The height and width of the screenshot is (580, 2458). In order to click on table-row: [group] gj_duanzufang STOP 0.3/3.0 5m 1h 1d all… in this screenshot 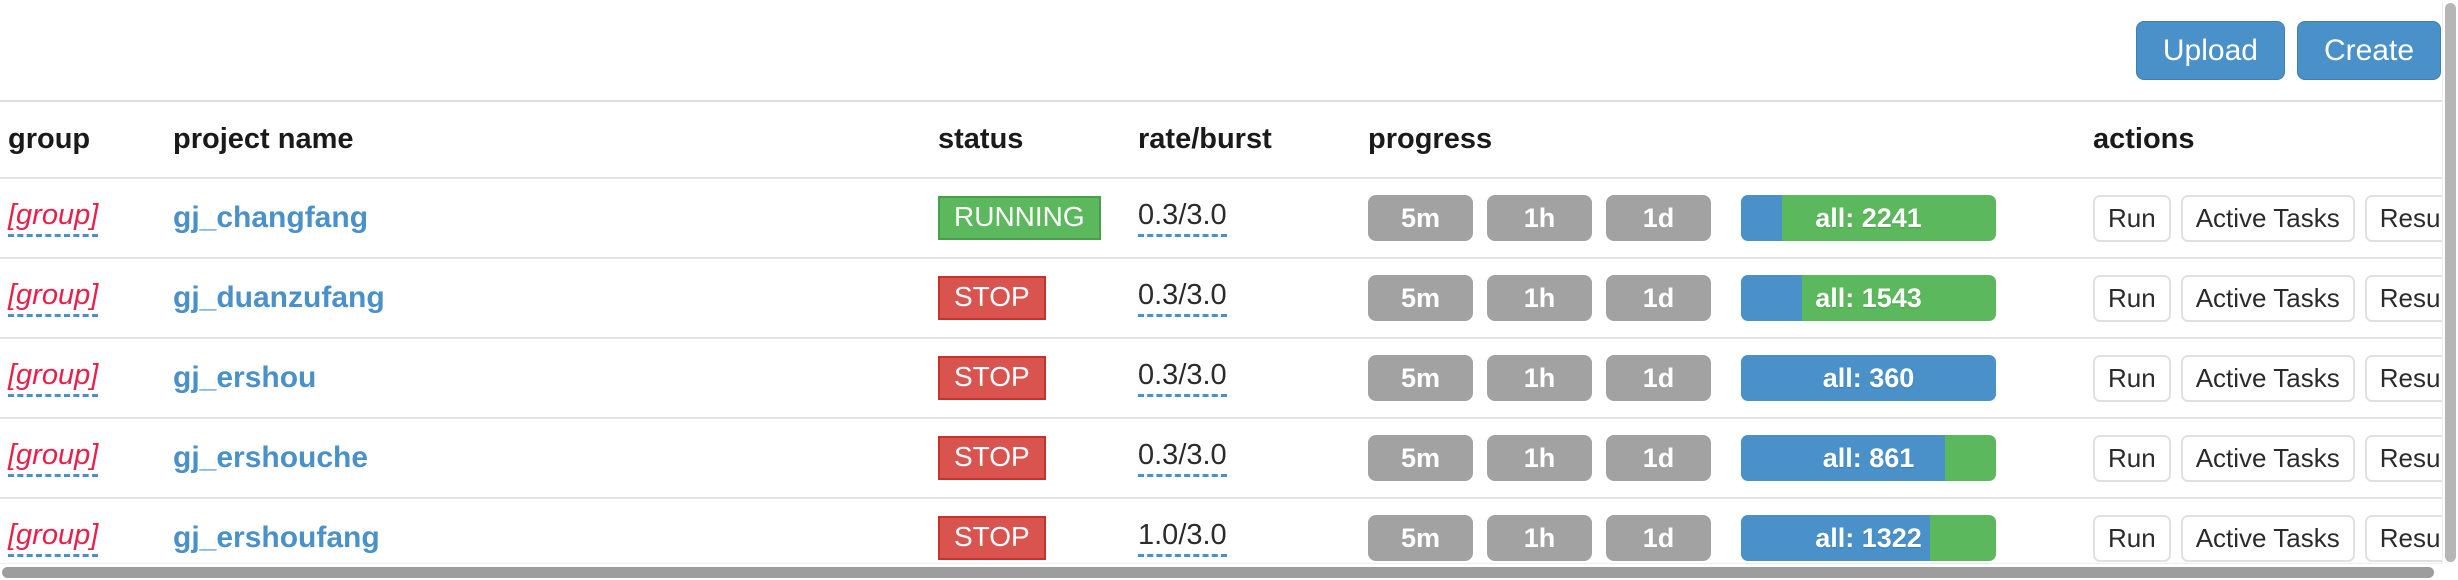, I will do `click(1221, 298)`.